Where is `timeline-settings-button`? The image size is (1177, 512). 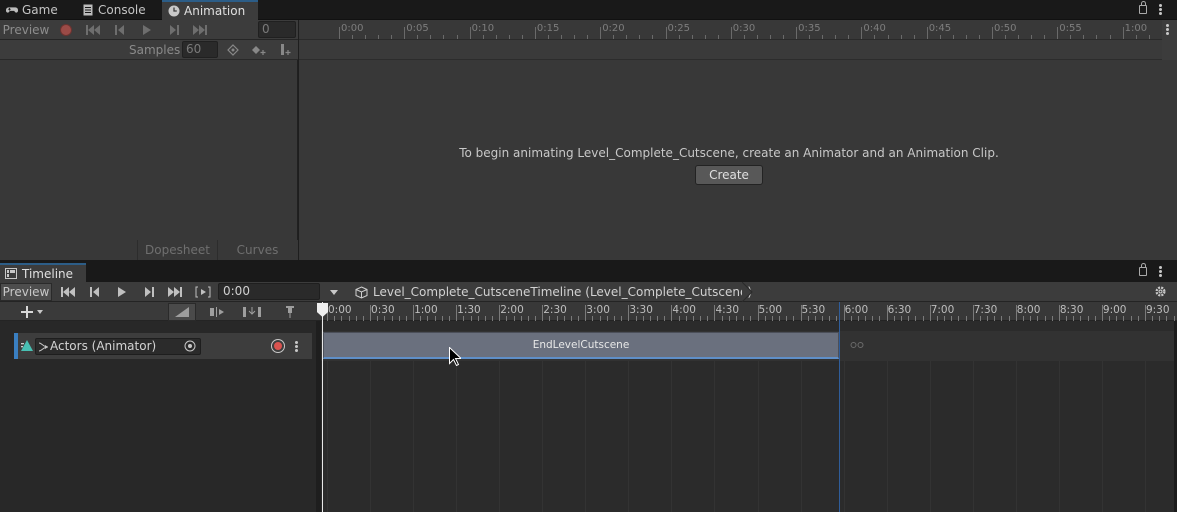
timeline-settings-button is located at coordinates (1160, 293).